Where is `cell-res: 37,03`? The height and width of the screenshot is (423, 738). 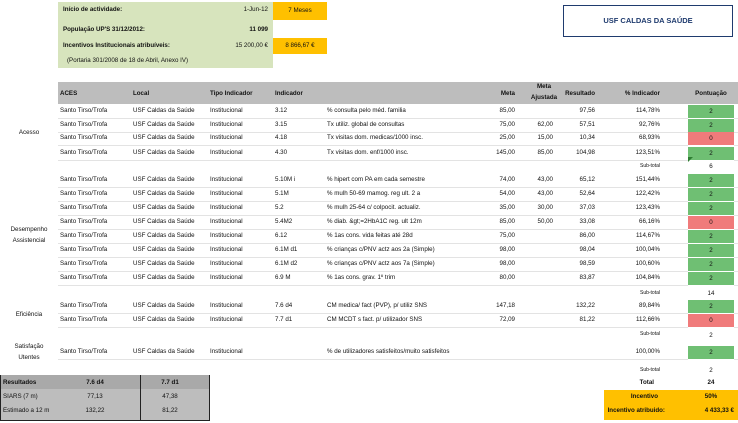 cell-res: 37,03 is located at coordinates (587, 207).